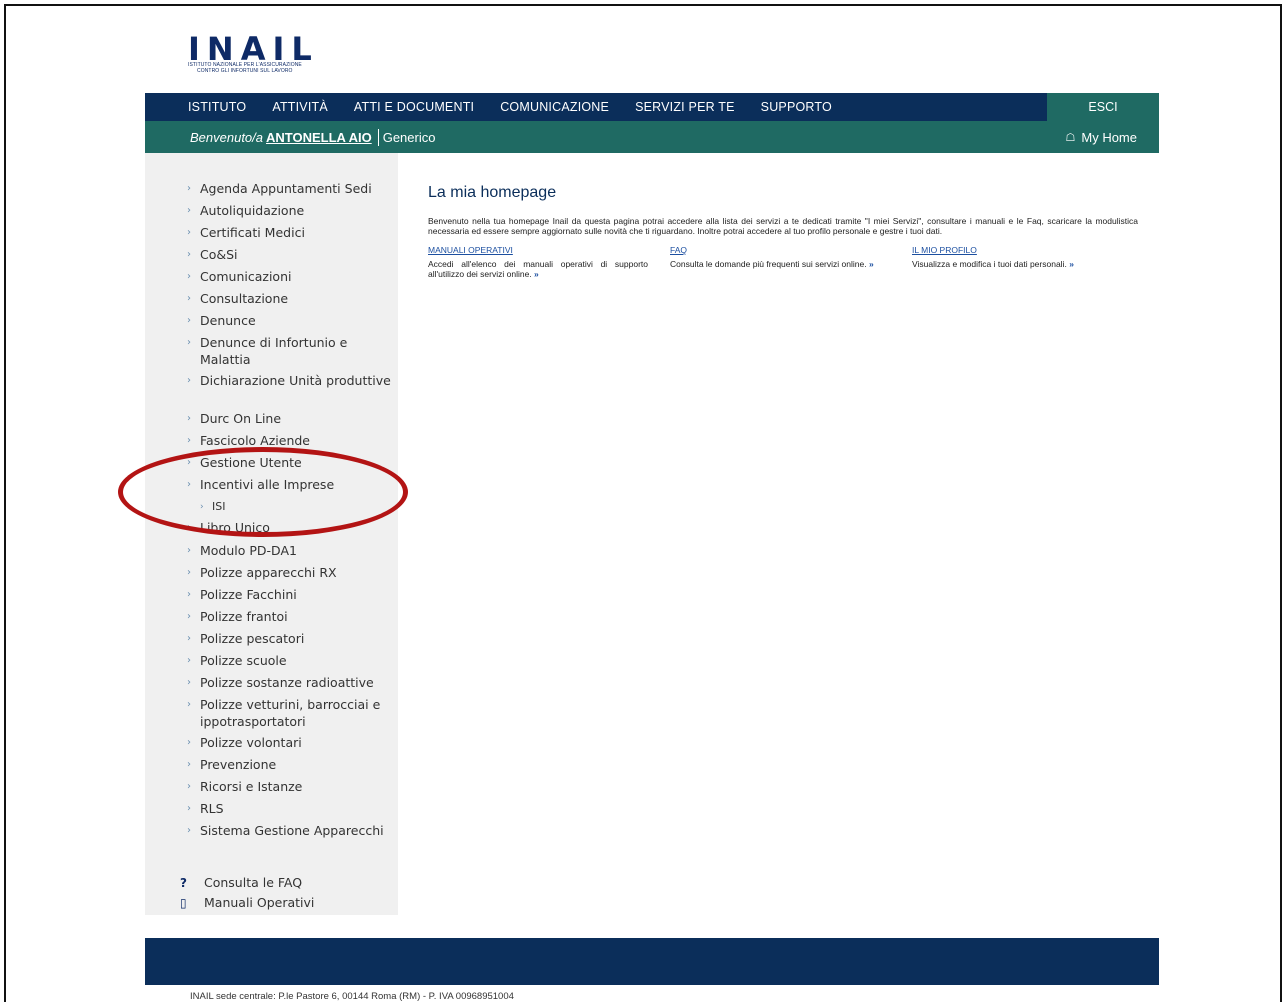 The width and height of the screenshot is (1286, 1002). I want to click on nav-servizi-per-te: SERVIZI PER TE, so click(685, 107).